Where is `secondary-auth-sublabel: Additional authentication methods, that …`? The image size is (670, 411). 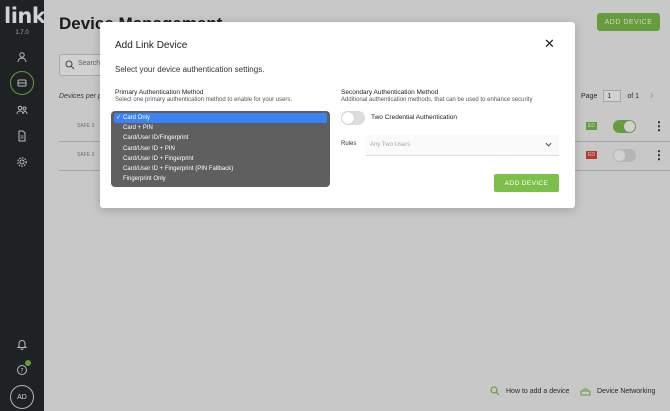
secondary-auth-sublabel: Additional authentication methods, that … is located at coordinates (437, 100).